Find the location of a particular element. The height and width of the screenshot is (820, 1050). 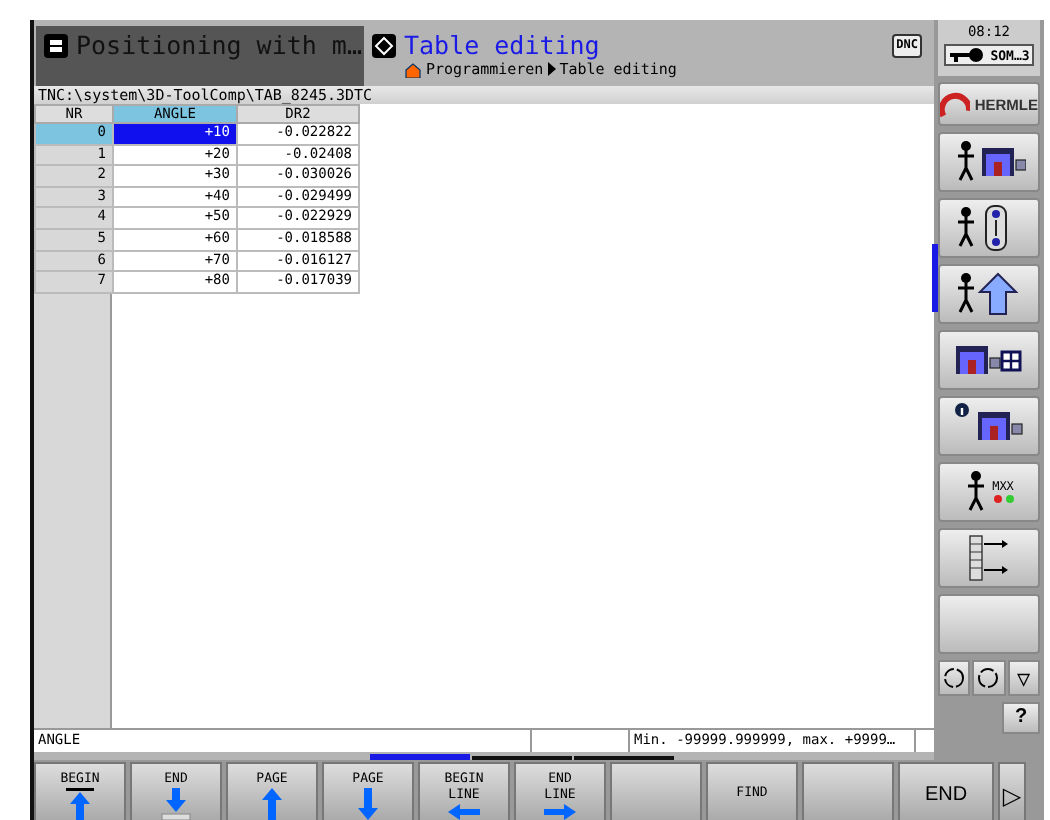

rotate-right-button is located at coordinates (989, 678).